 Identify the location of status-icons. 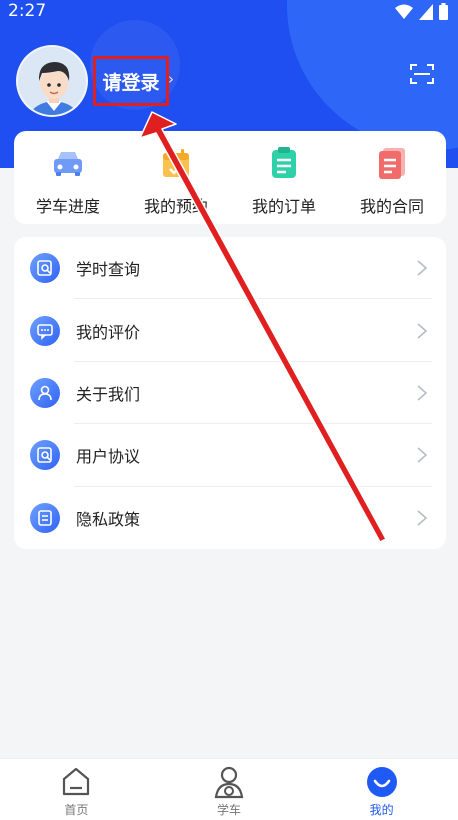
(421, 11).